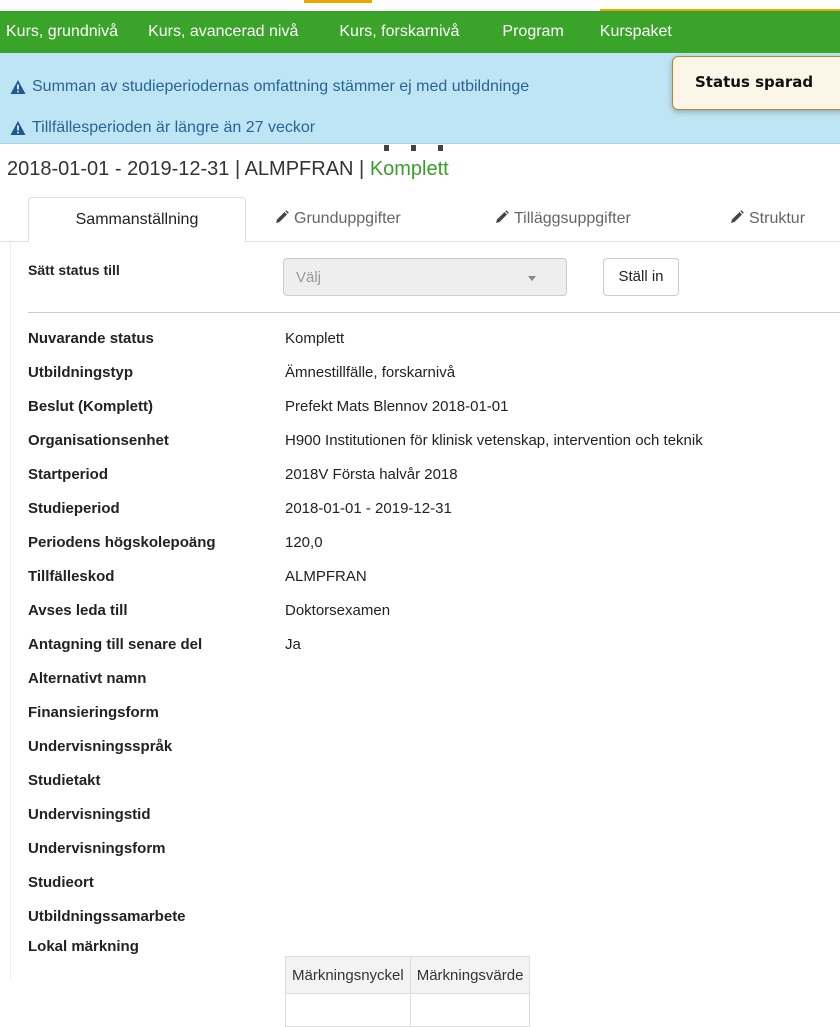  What do you see at coordinates (636, 32) in the screenshot?
I see `nav-item-kurspaket: Kurspaket` at bounding box center [636, 32].